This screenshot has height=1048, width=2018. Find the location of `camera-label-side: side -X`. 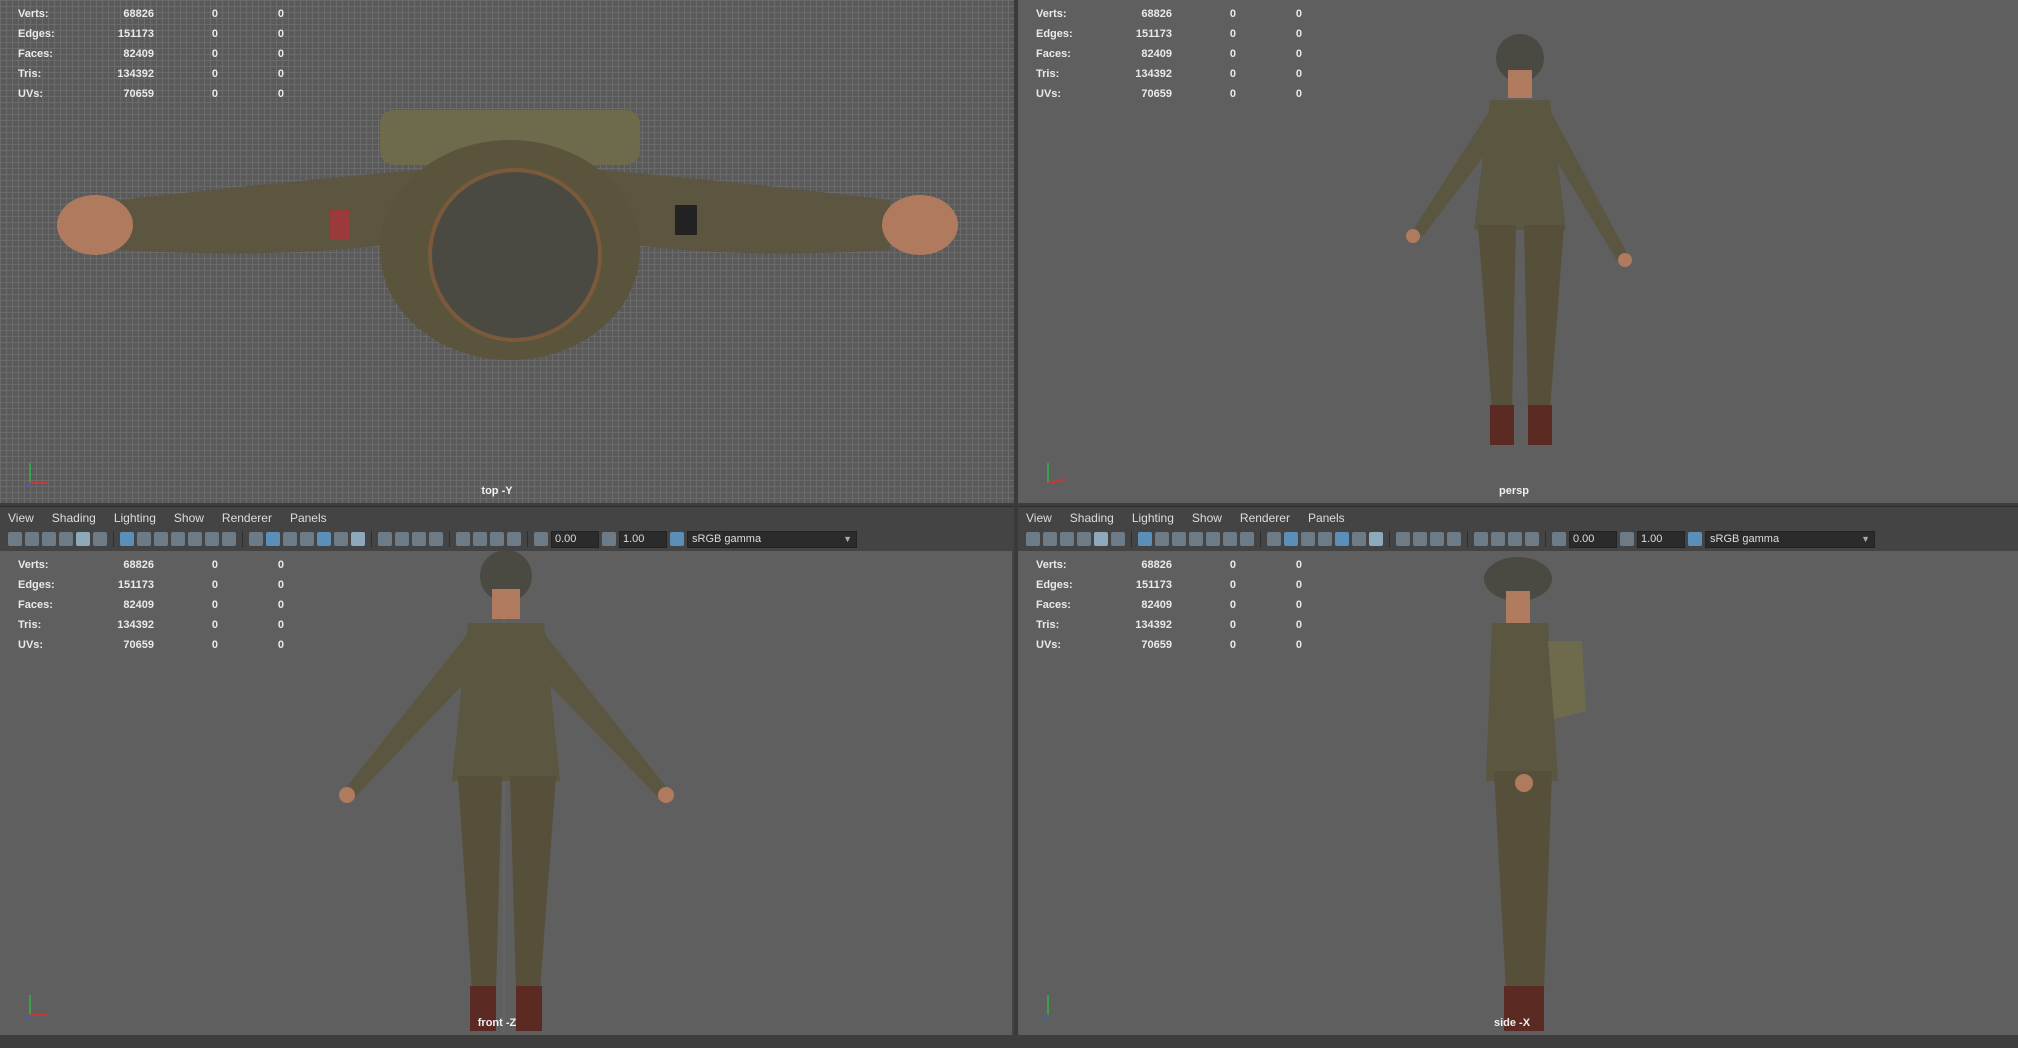

camera-label-side: side -X is located at coordinates (1512, 1023).